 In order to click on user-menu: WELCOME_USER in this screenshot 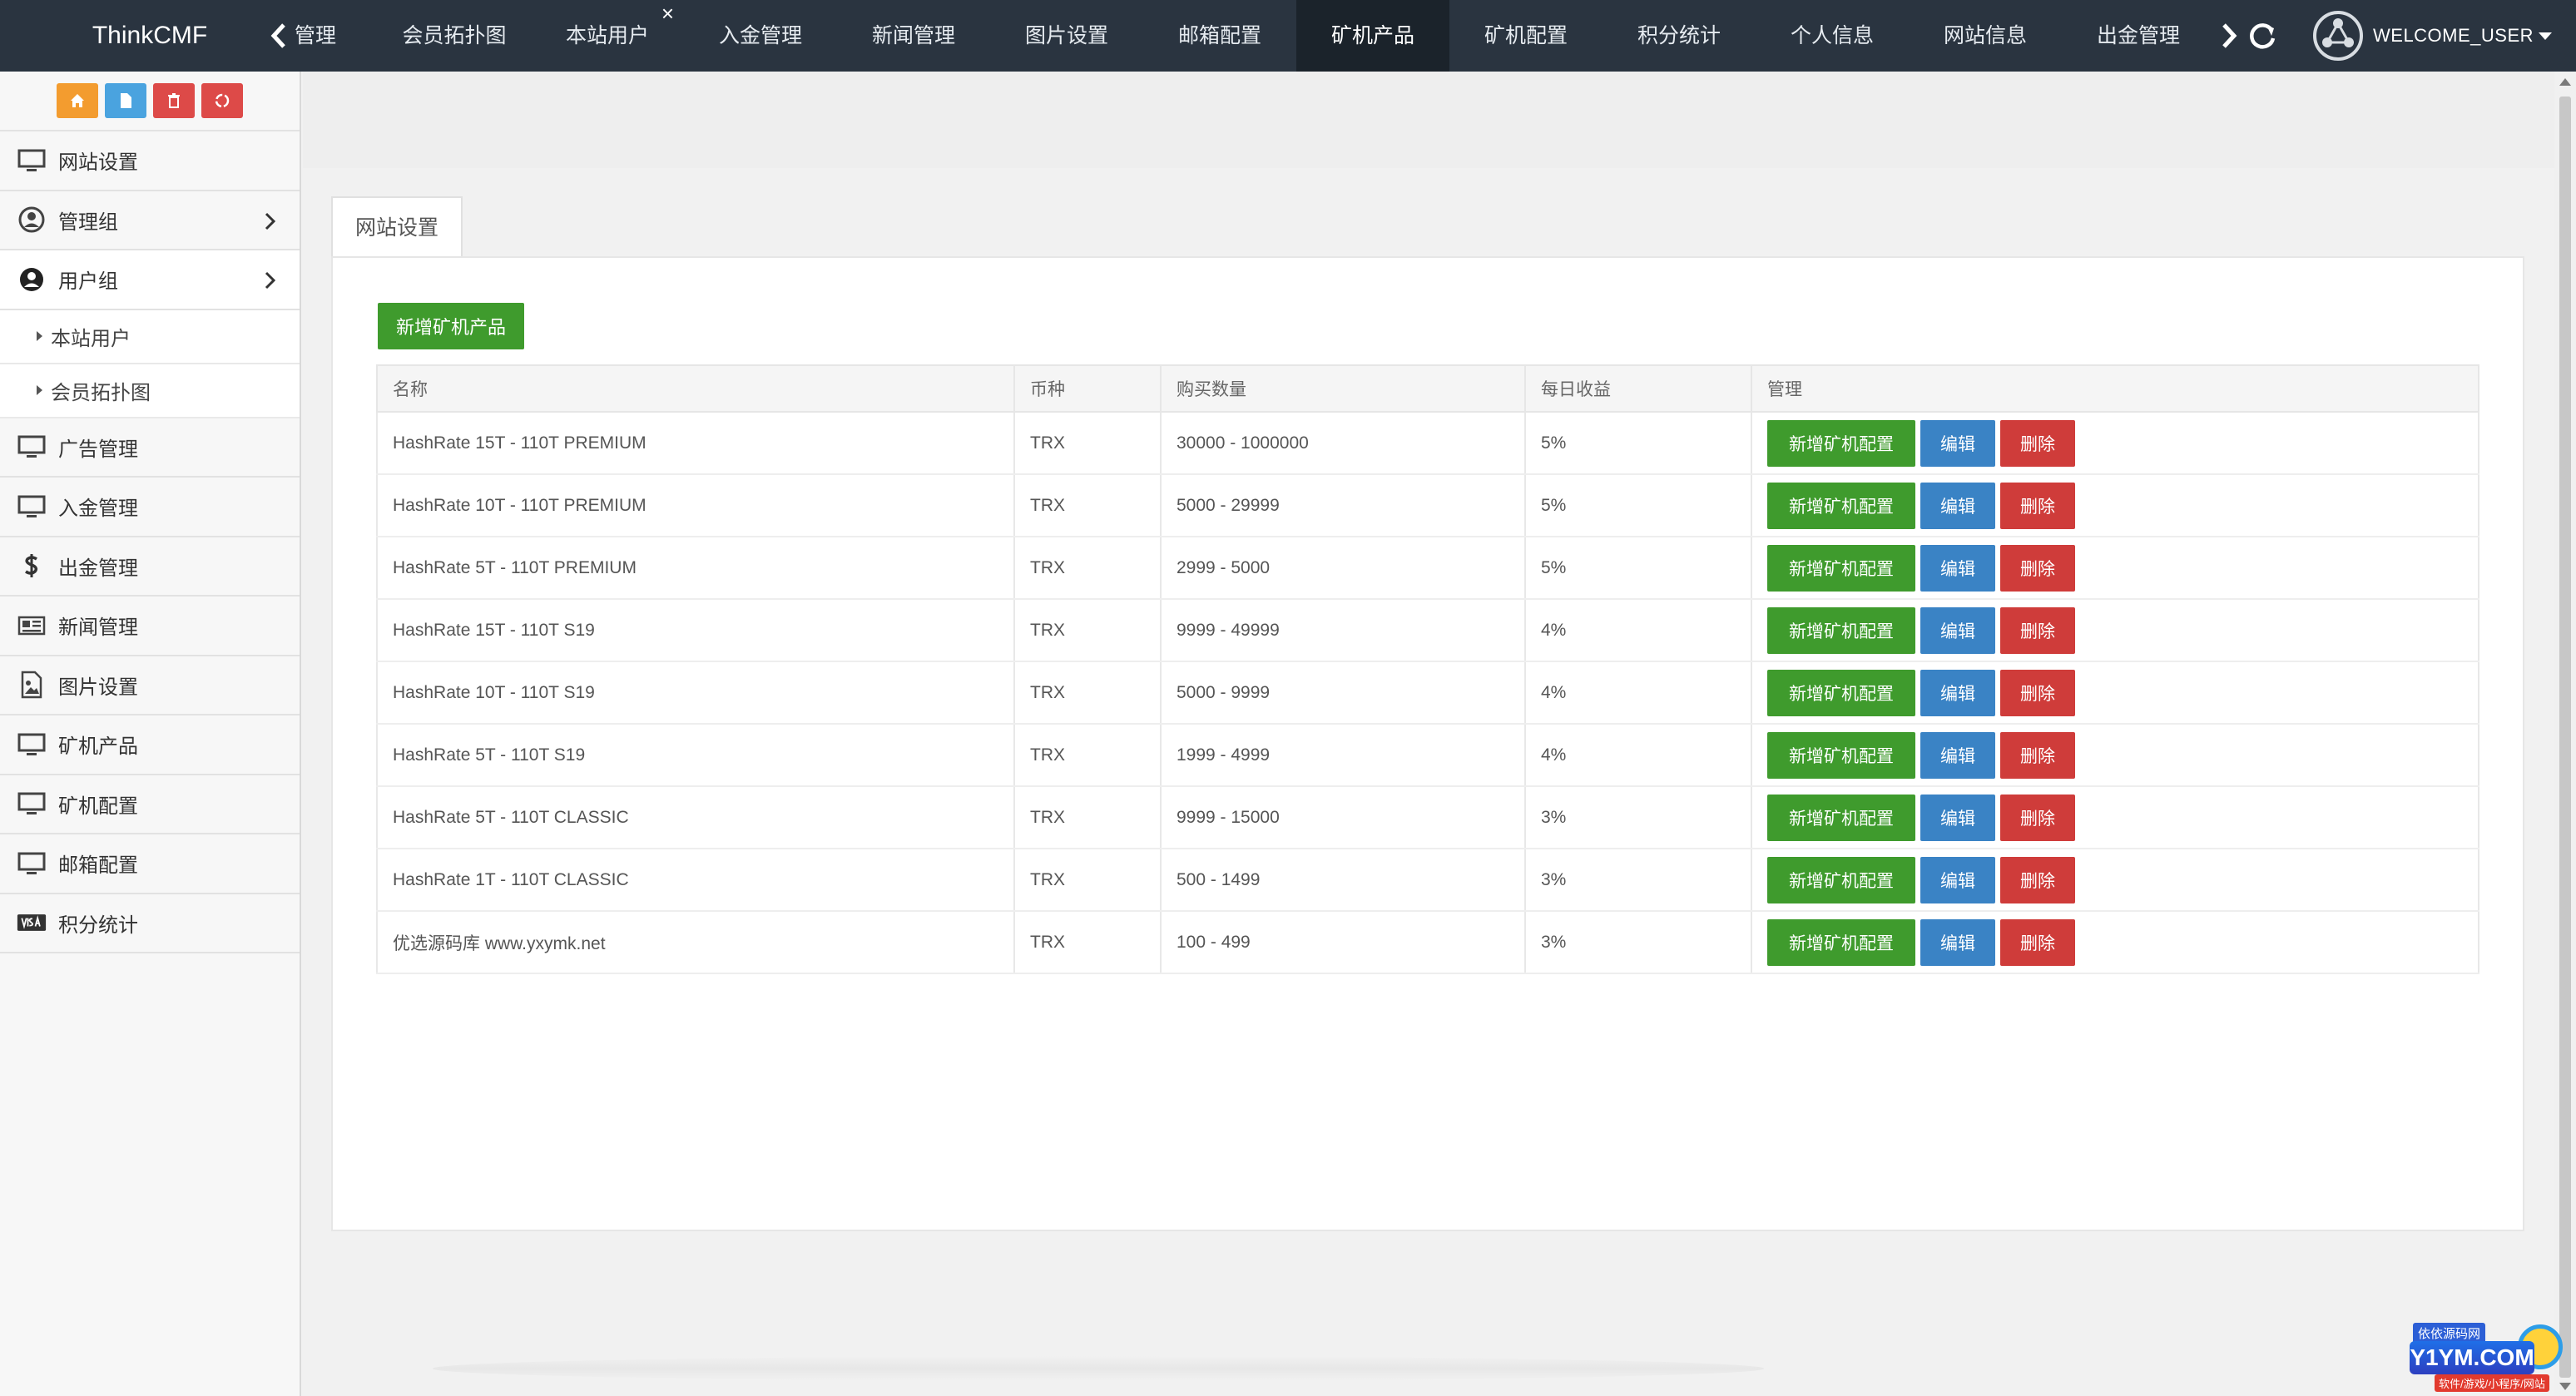, I will do `click(2433, 36)`.